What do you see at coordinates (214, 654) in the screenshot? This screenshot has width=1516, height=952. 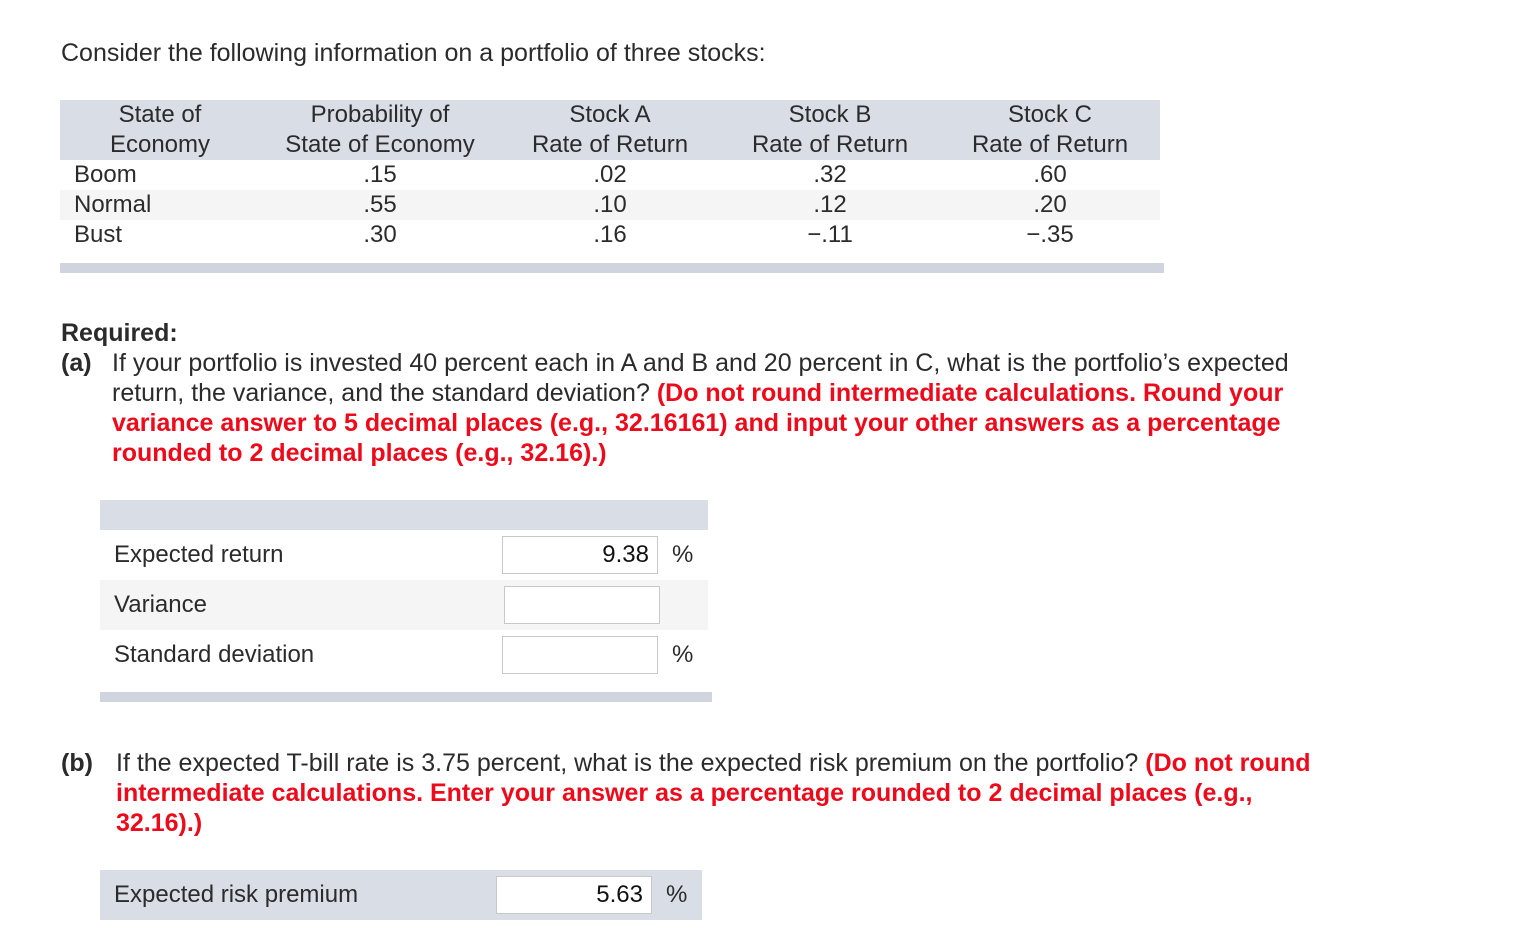 I see `standard-deviation-label: Standard deviation` at bounding box center [214, 654].